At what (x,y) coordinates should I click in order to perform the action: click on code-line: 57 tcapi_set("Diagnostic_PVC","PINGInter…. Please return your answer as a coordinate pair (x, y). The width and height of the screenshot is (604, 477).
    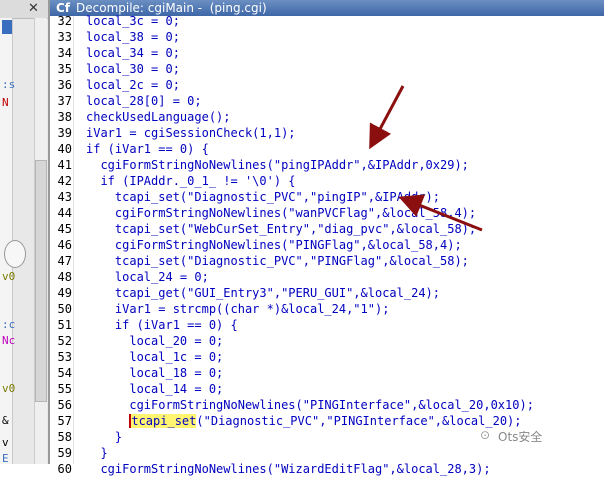
    Looking at the image, I should click on (327, 421).